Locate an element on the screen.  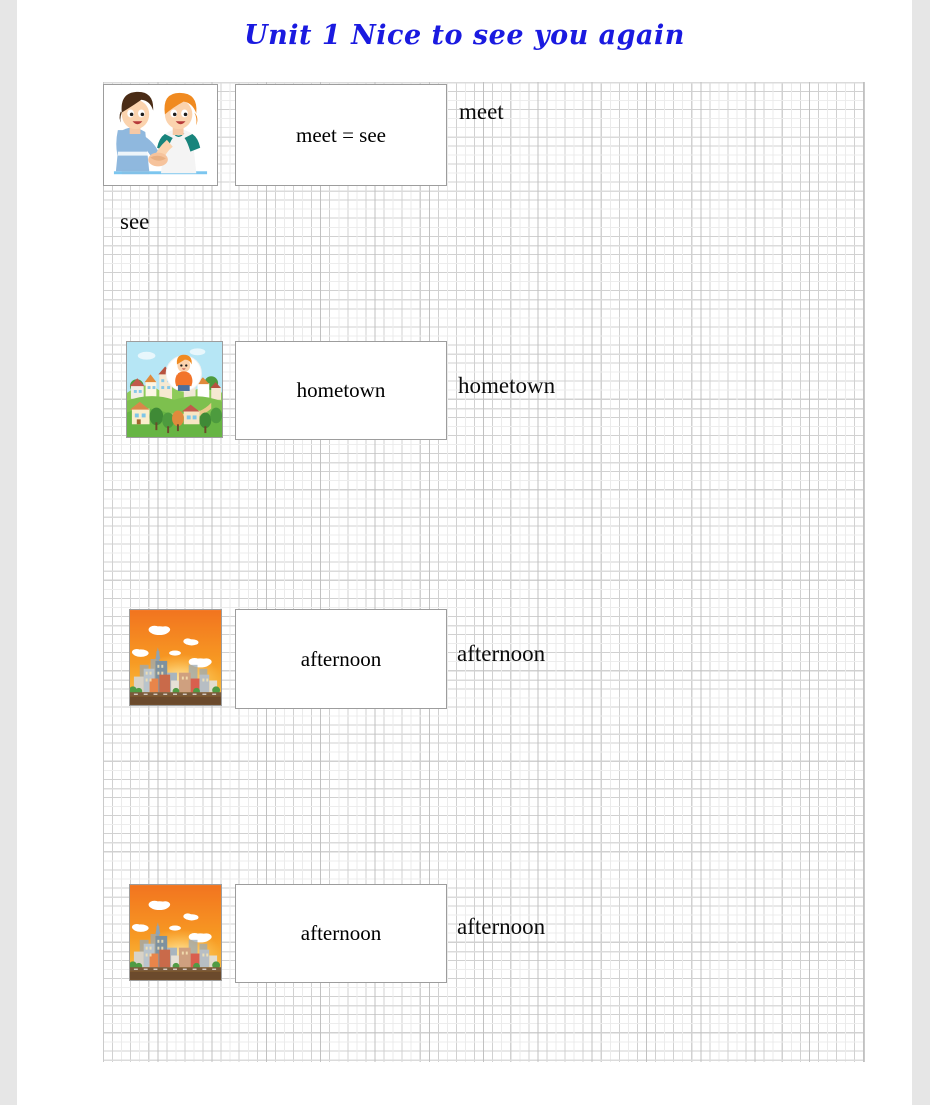
word-card-1-label: meet = see is located at coordinates (341, 134).